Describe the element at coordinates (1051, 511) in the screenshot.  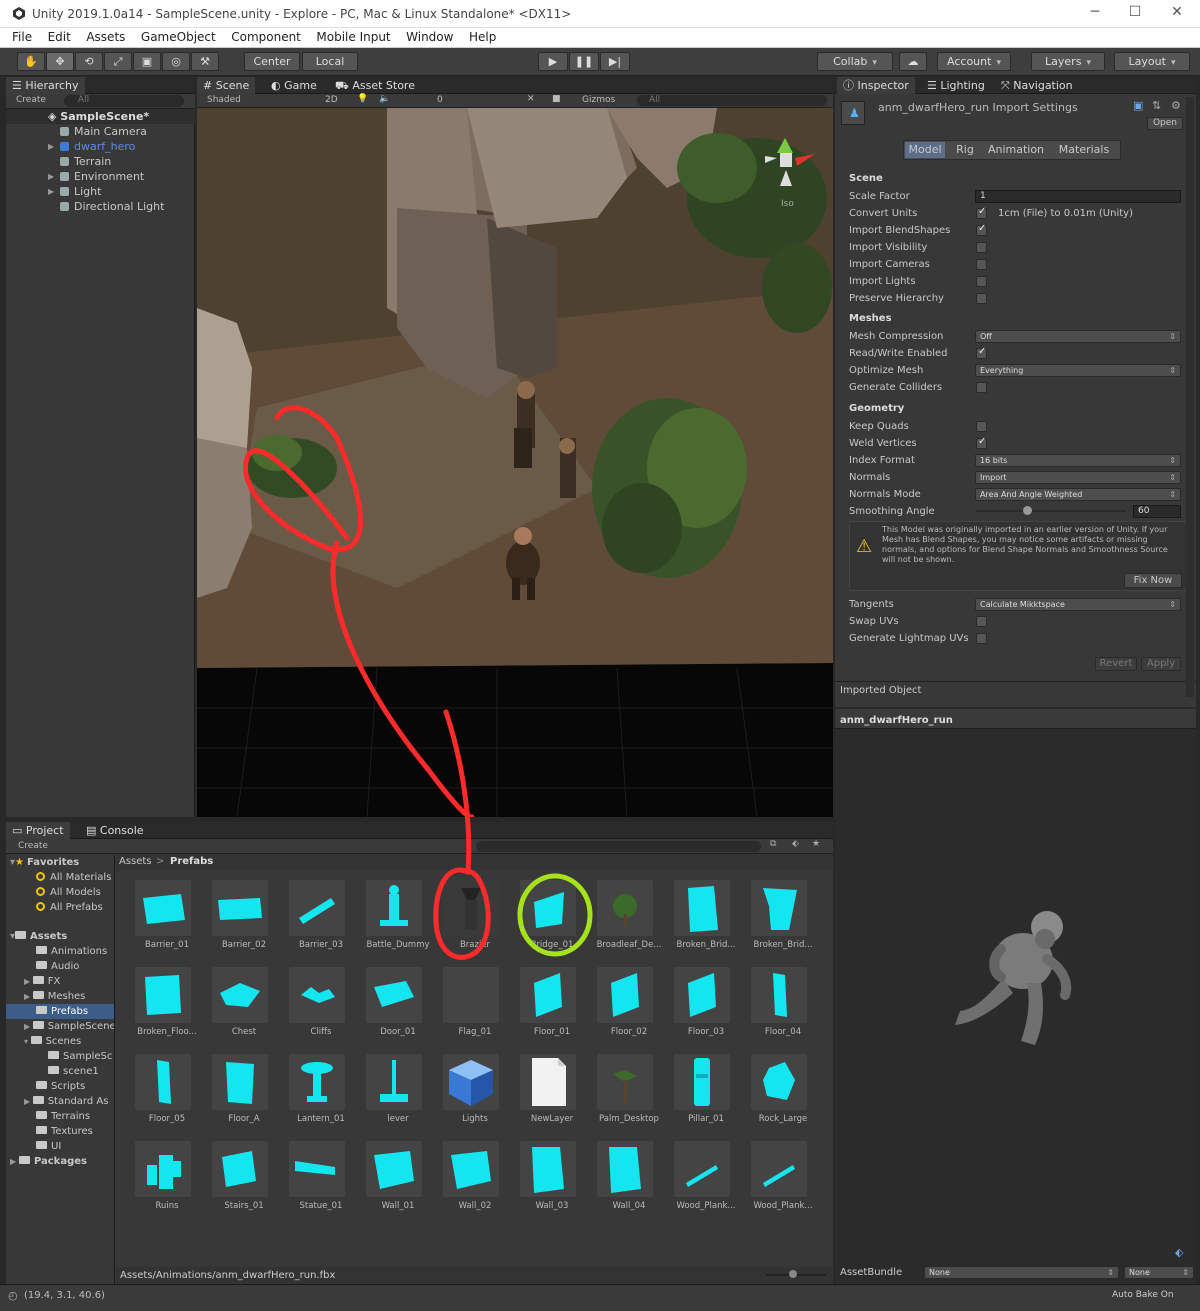
I see `smoothing-angle-slider` at that location.